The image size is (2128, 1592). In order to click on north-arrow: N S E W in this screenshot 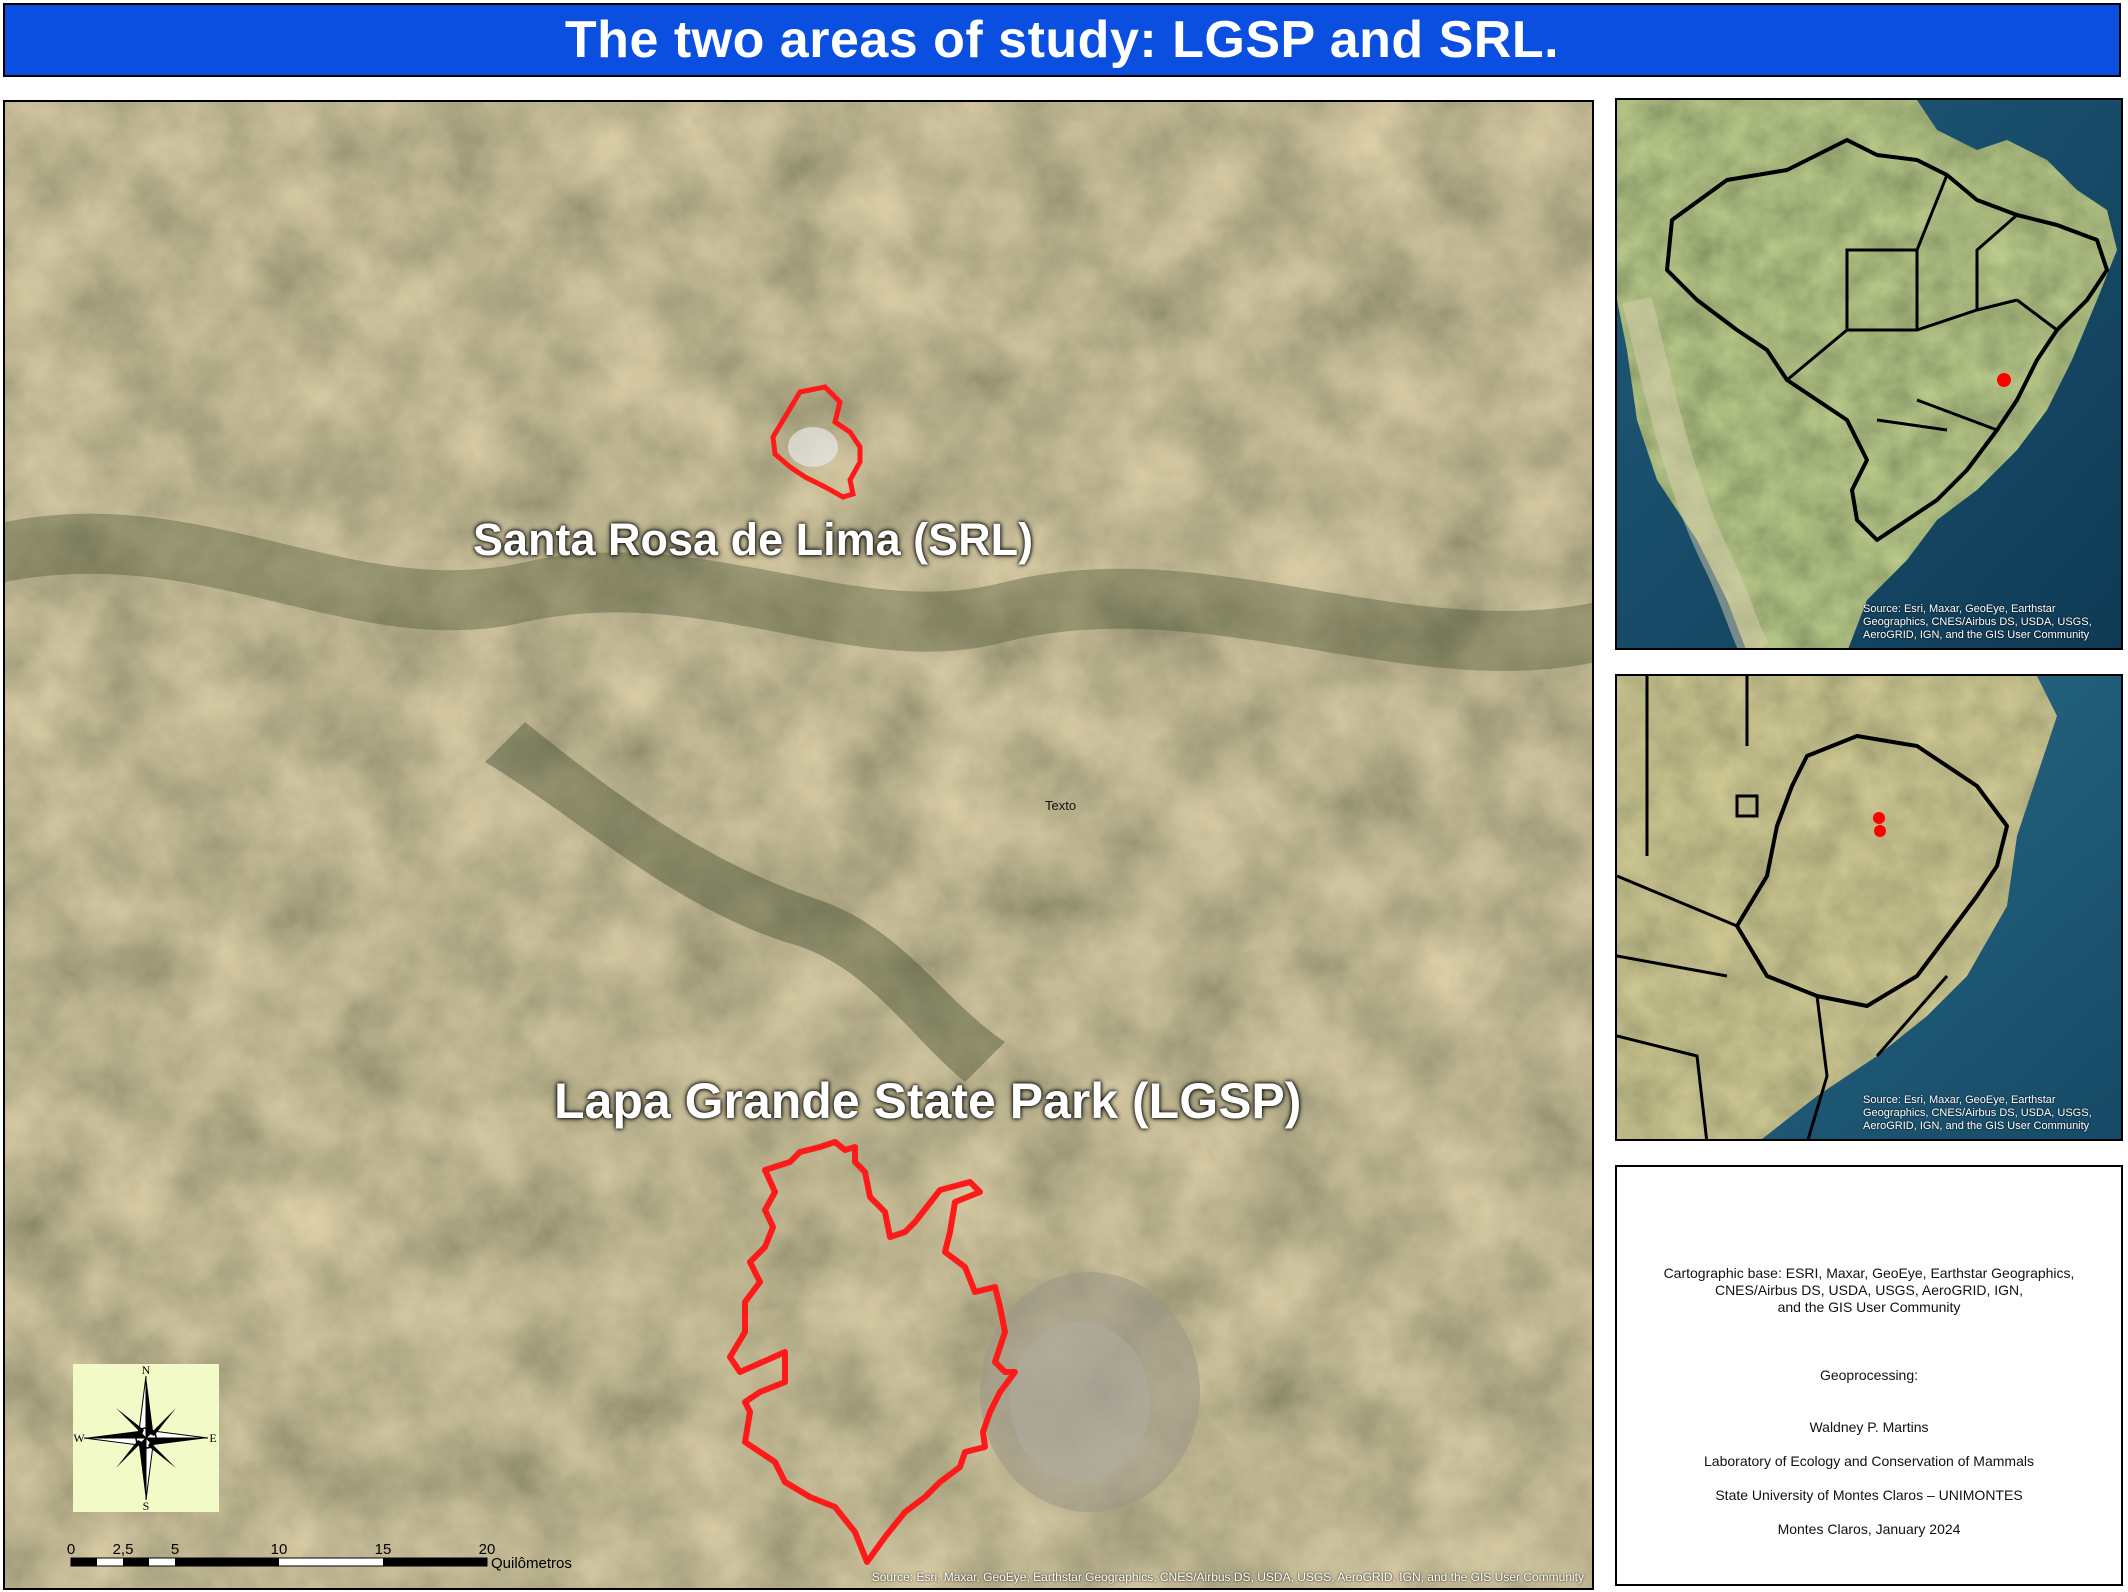, I will do `click(146, 1438)`.